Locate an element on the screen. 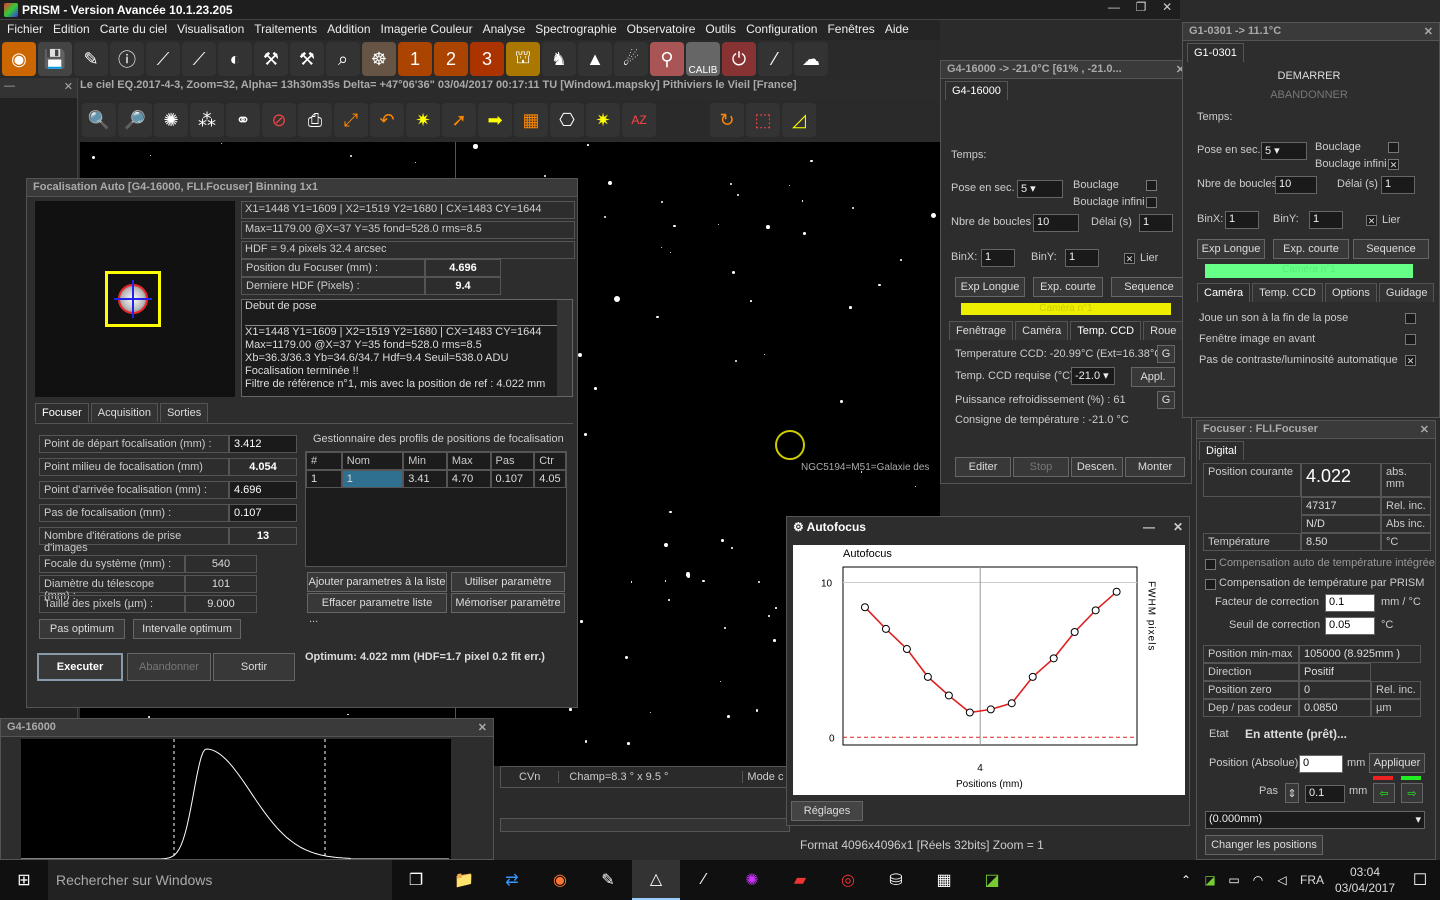  zoom-out-icon: 🔎 is located at coordinates (135, 120).